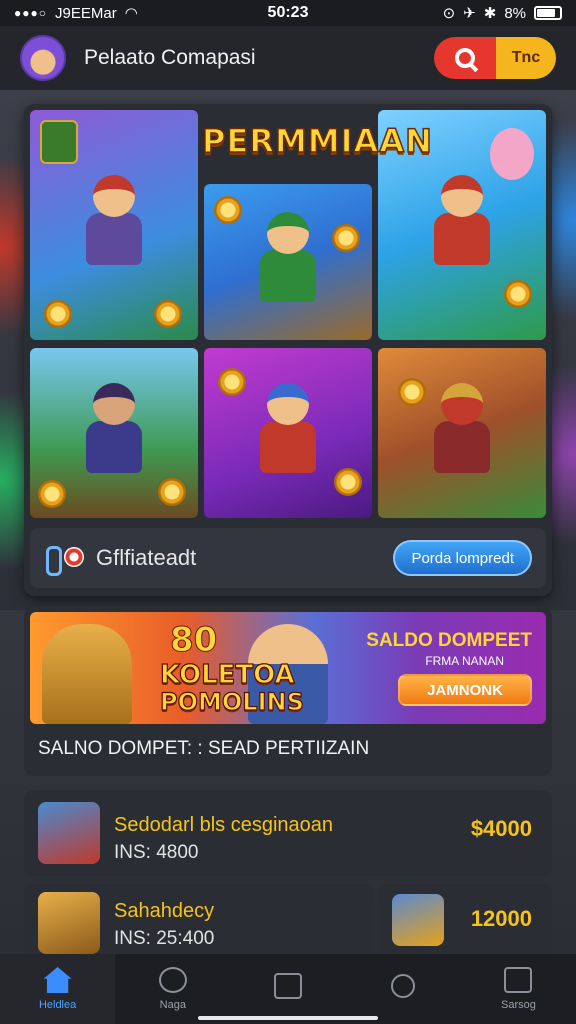 The image size is (576, 1024). I want to click on home-icon, so click(57, 980).